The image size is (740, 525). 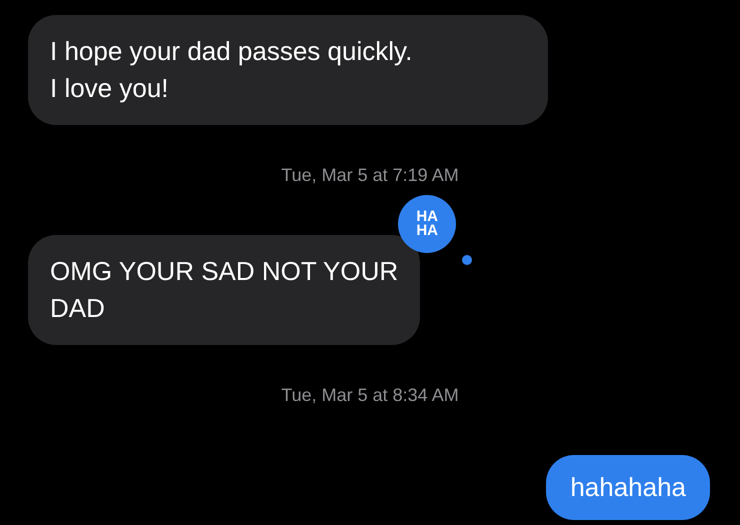 What do you see at coordinates (436, 231) in the screenshot?
I see `tapback-reaction: HA HA` at bounding box center [436, 231].